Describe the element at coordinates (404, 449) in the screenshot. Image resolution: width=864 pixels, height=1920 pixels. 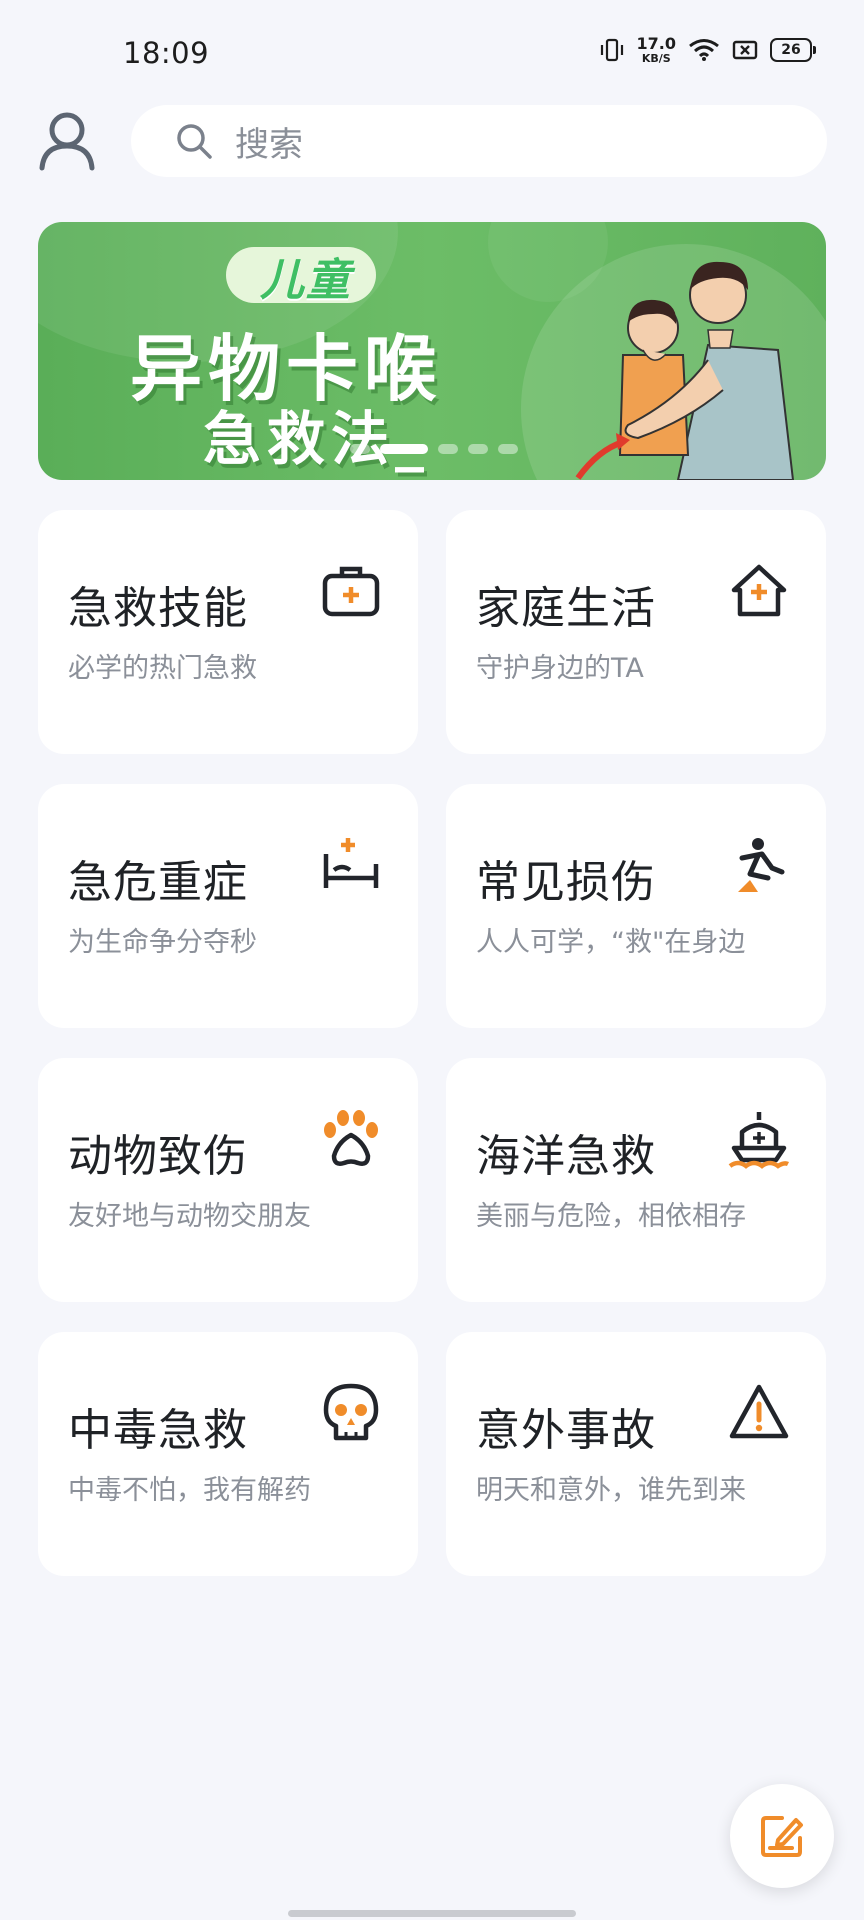
I see `page-dot-active` at that location.